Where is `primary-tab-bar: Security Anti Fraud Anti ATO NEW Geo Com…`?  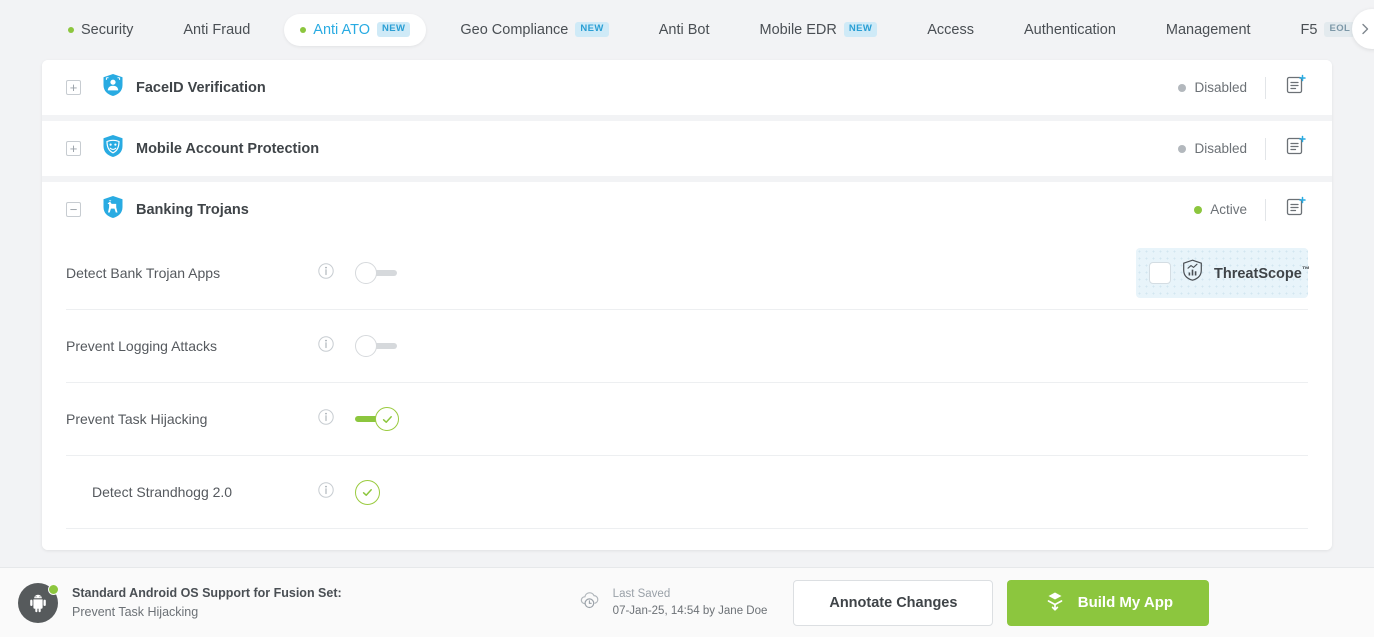 primary-tab-bar: Security Anti Fraud Anti ATO NEW Geo Com… is located at coordinates (687, 29).